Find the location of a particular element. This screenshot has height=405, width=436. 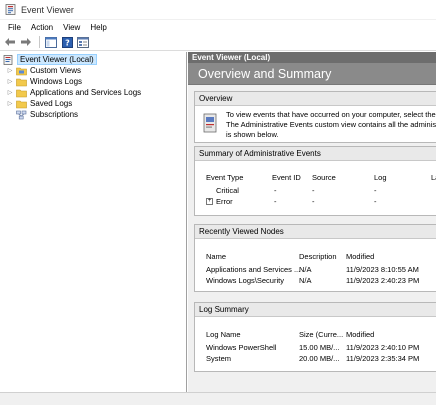

menu-bar: File Action View Help is located at coordinates (218, 27).